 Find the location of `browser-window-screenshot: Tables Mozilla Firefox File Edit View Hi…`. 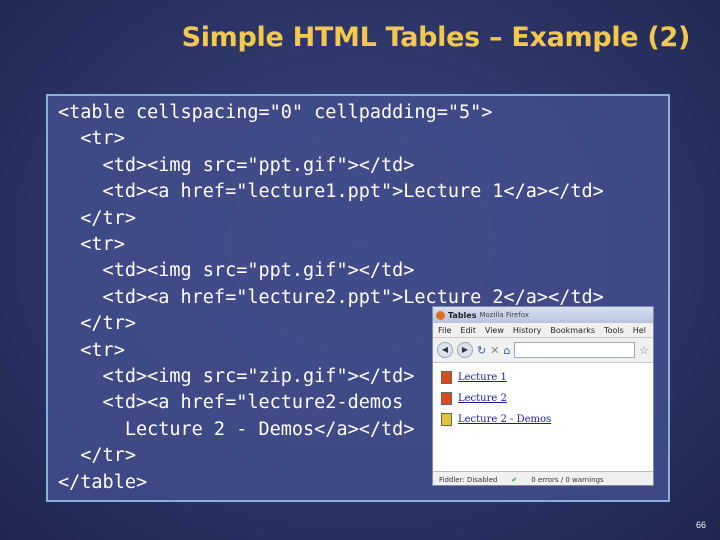

browser-window-screenshot: Tables Mozilla Firefox File Edit View Hi… is located at coordinates (543, 396).